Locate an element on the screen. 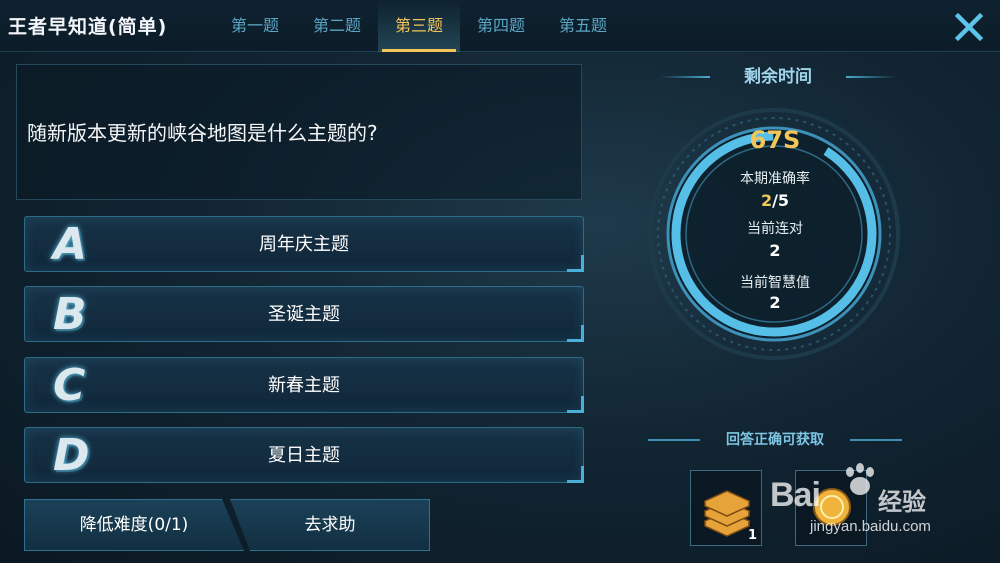  timer-seconds: 67S is located at coordinates (775, 140).